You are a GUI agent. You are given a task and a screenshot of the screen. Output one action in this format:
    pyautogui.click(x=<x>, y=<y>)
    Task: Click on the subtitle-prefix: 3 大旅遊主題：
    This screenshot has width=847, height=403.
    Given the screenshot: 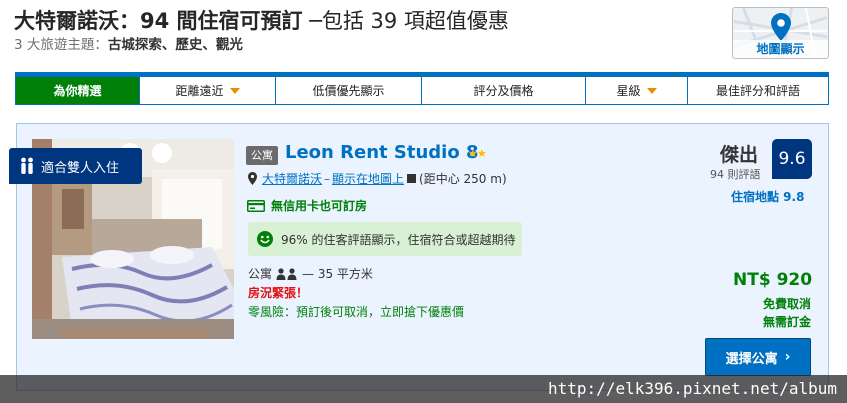 What is the action you would take?
    pyautogui.click(x=61, y=45)
    